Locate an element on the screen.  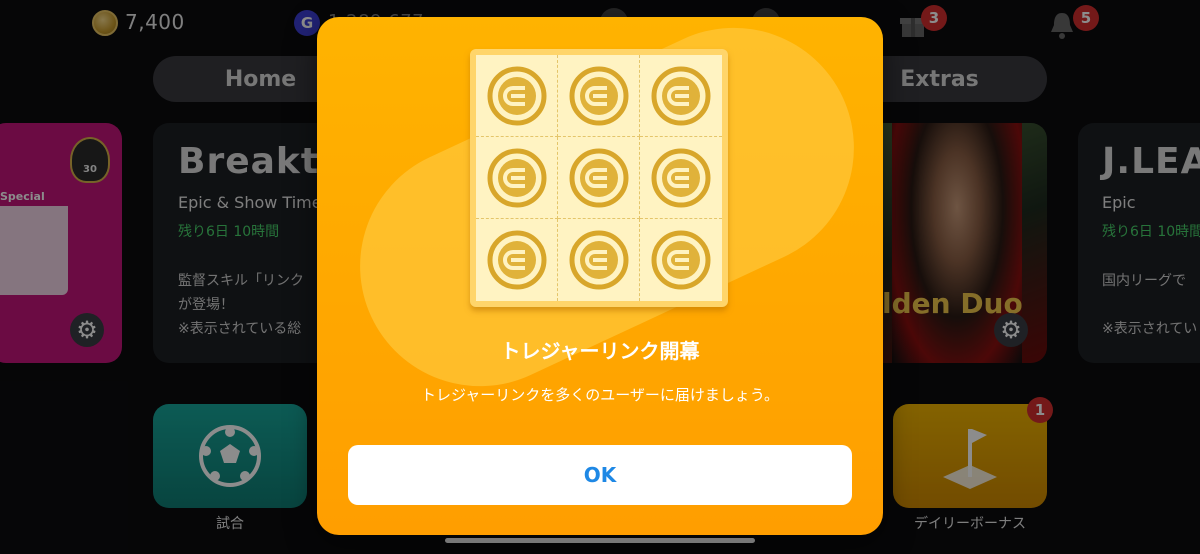
ok-button: OK is located at coordinates (600, 475).